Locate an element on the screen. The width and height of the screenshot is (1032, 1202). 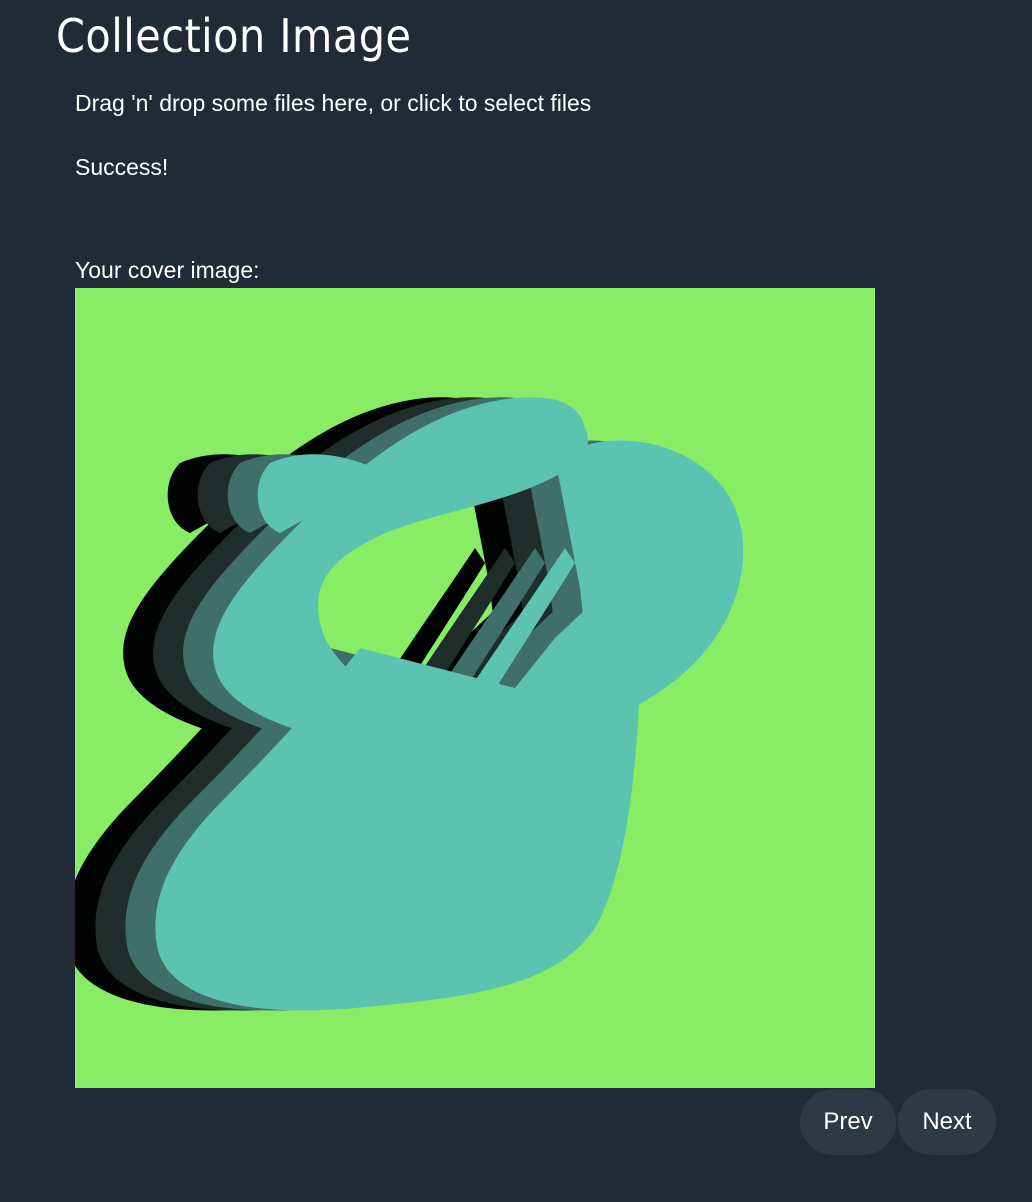
upload-status: Success! is located at coordinates (122, 167).